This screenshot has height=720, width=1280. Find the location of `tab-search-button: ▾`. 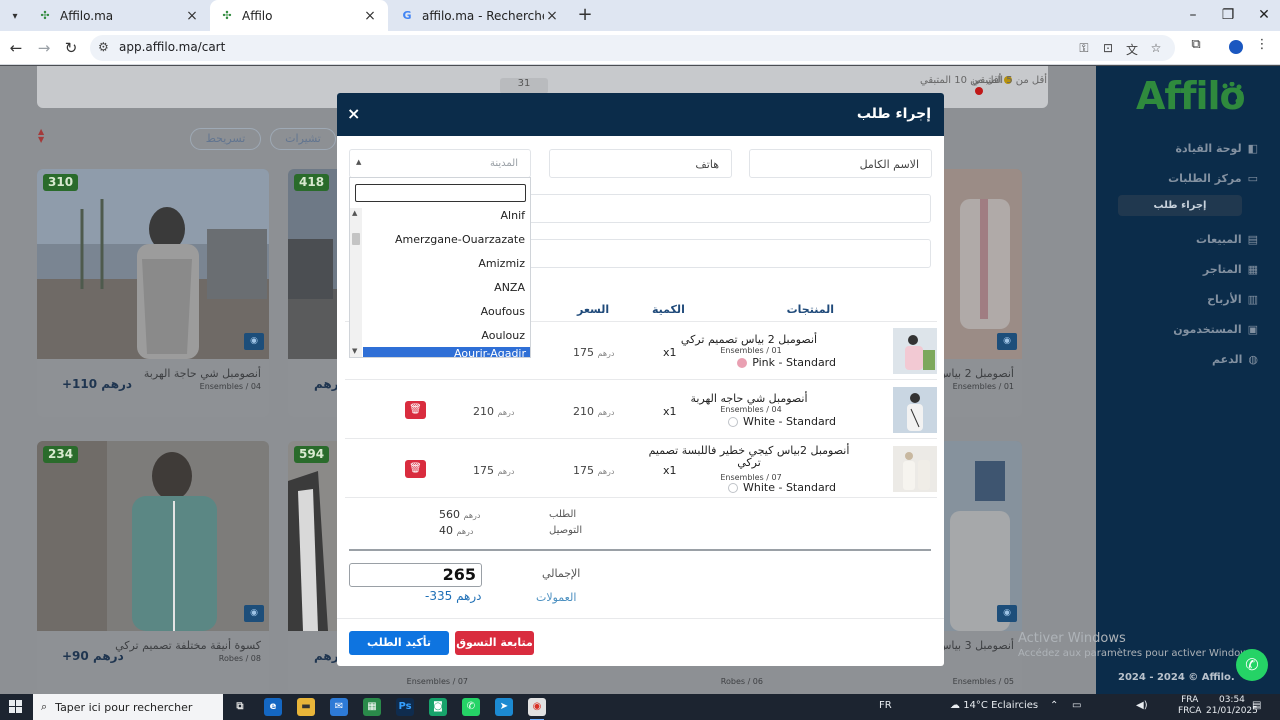

tab-search-button: ▾ is located at coordinates (15, 16).